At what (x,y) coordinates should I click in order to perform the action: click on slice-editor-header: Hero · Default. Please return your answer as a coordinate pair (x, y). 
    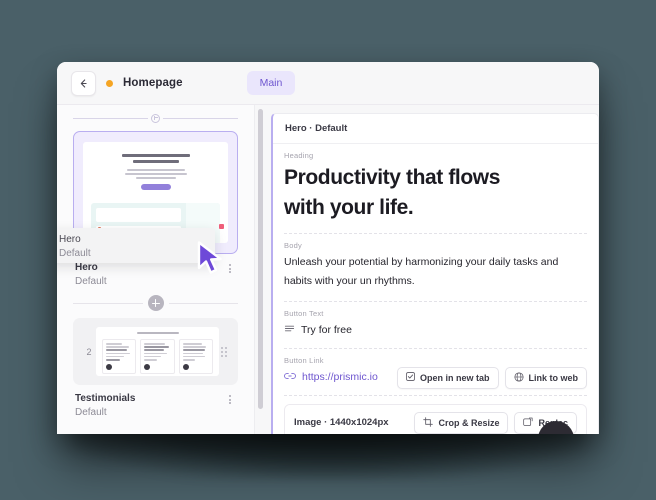
    Looking at the image, I should click on (435, 129).